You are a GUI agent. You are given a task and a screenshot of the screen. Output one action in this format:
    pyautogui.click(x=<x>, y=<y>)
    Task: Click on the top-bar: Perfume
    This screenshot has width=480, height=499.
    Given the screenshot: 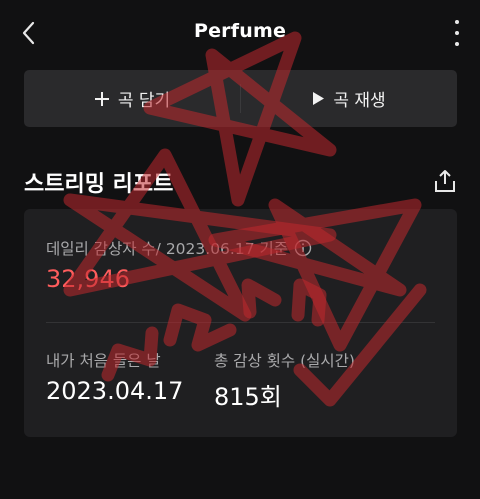 What is the action you would take?
    pyautogui.click(x=240, y=33)
    